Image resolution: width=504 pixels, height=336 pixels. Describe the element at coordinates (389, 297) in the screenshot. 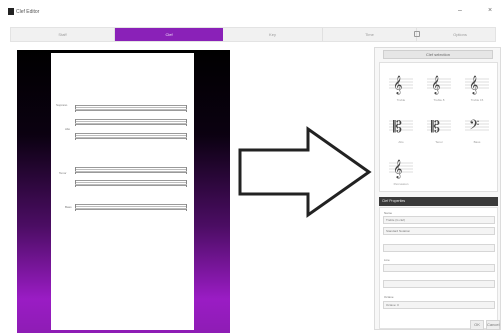

I see `field-label: Octave` at that location.